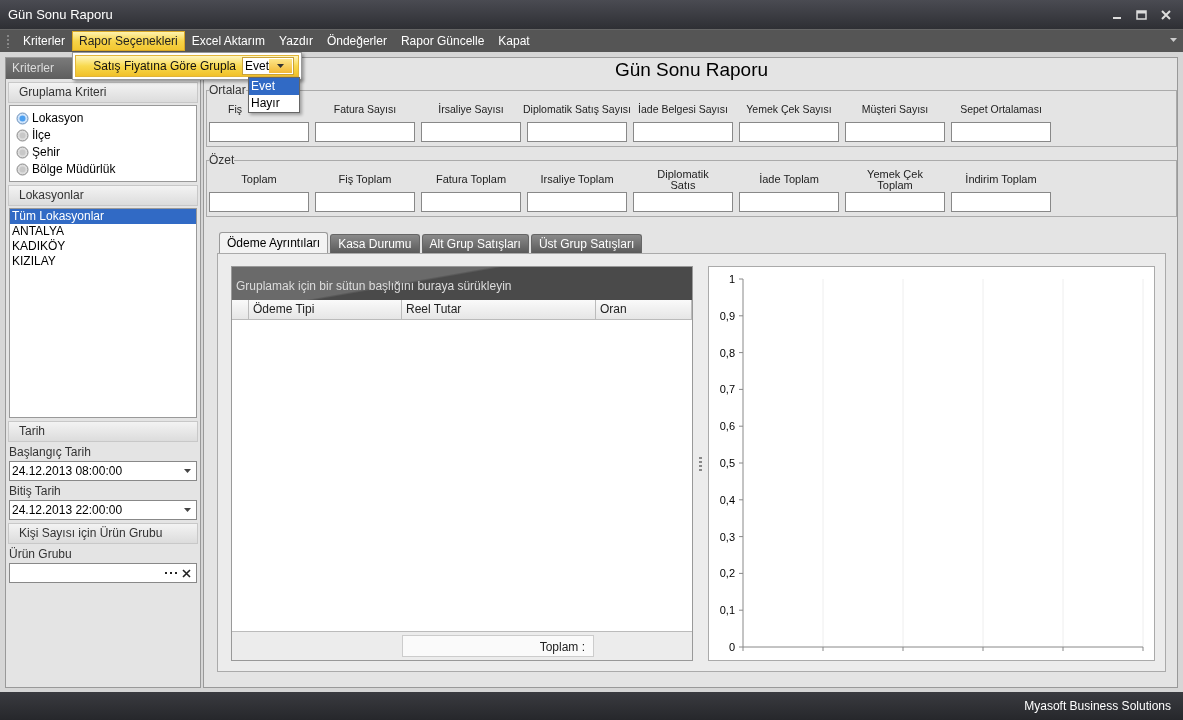  What do you see at coordinates (61, 14) in the screenshot?
I see `window-title: Gün Sonu Raporu` at bounding box center [61, 14].